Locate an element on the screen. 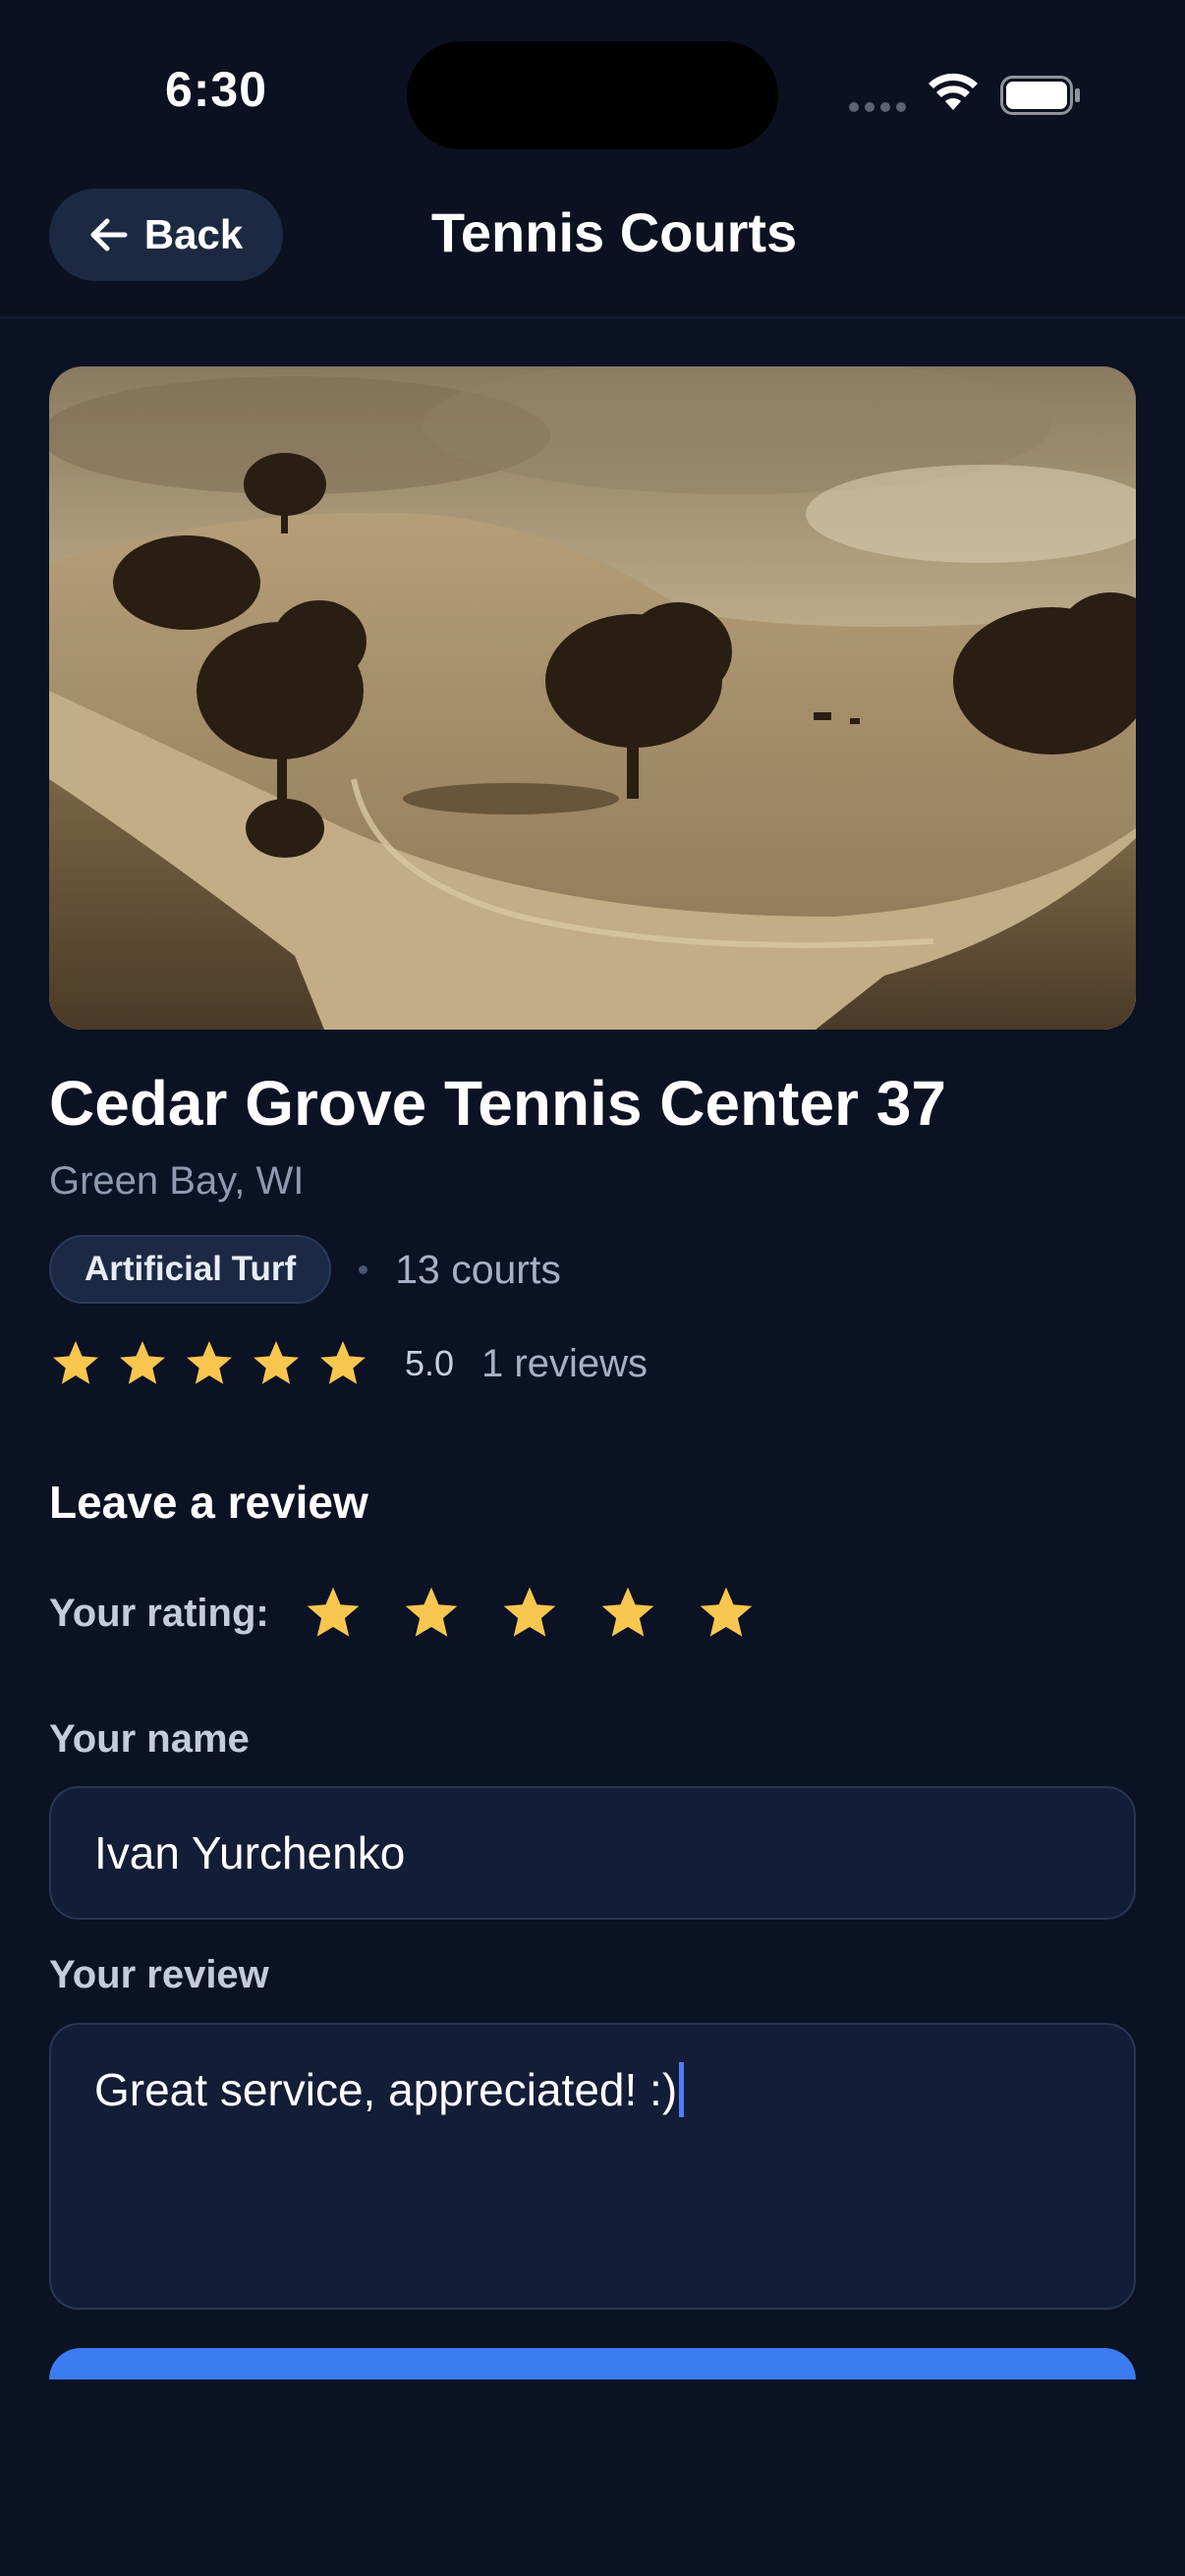 Image resolution: width=1185 pixels, height=2576 pixels. name-label: Your name is located at coordinates (150, 1739).